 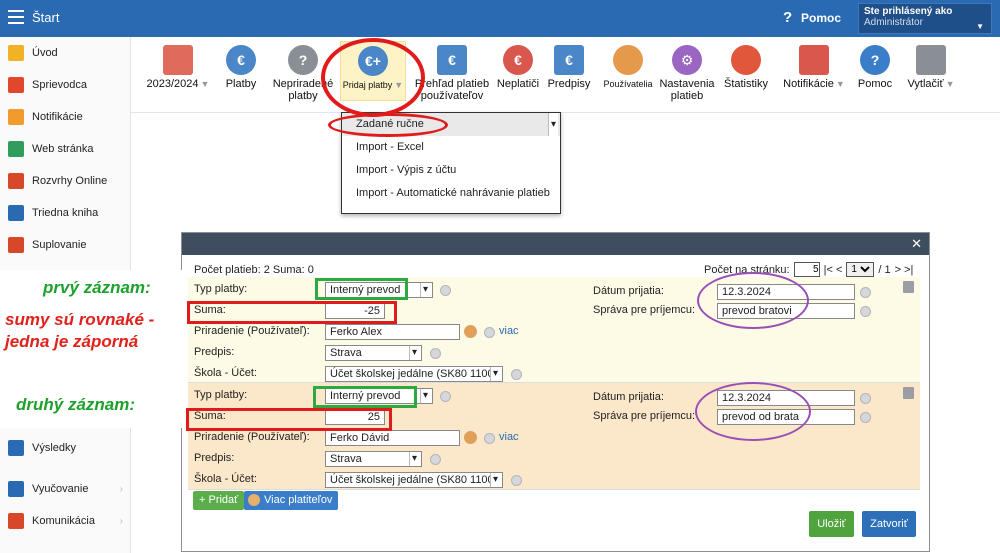 I want to click on dialog-header: ✕, so click(x=555, y=244).